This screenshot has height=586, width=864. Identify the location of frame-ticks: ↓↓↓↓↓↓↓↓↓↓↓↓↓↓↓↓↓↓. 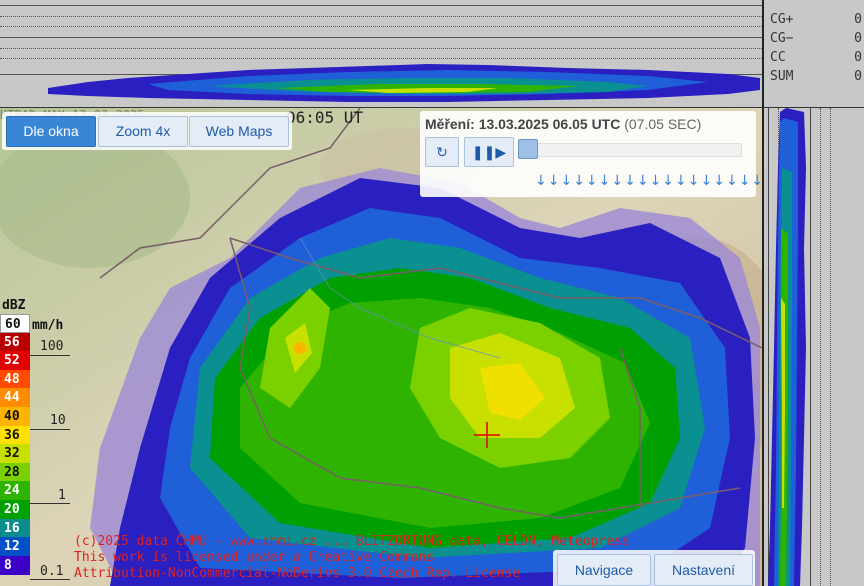
(649, 181).